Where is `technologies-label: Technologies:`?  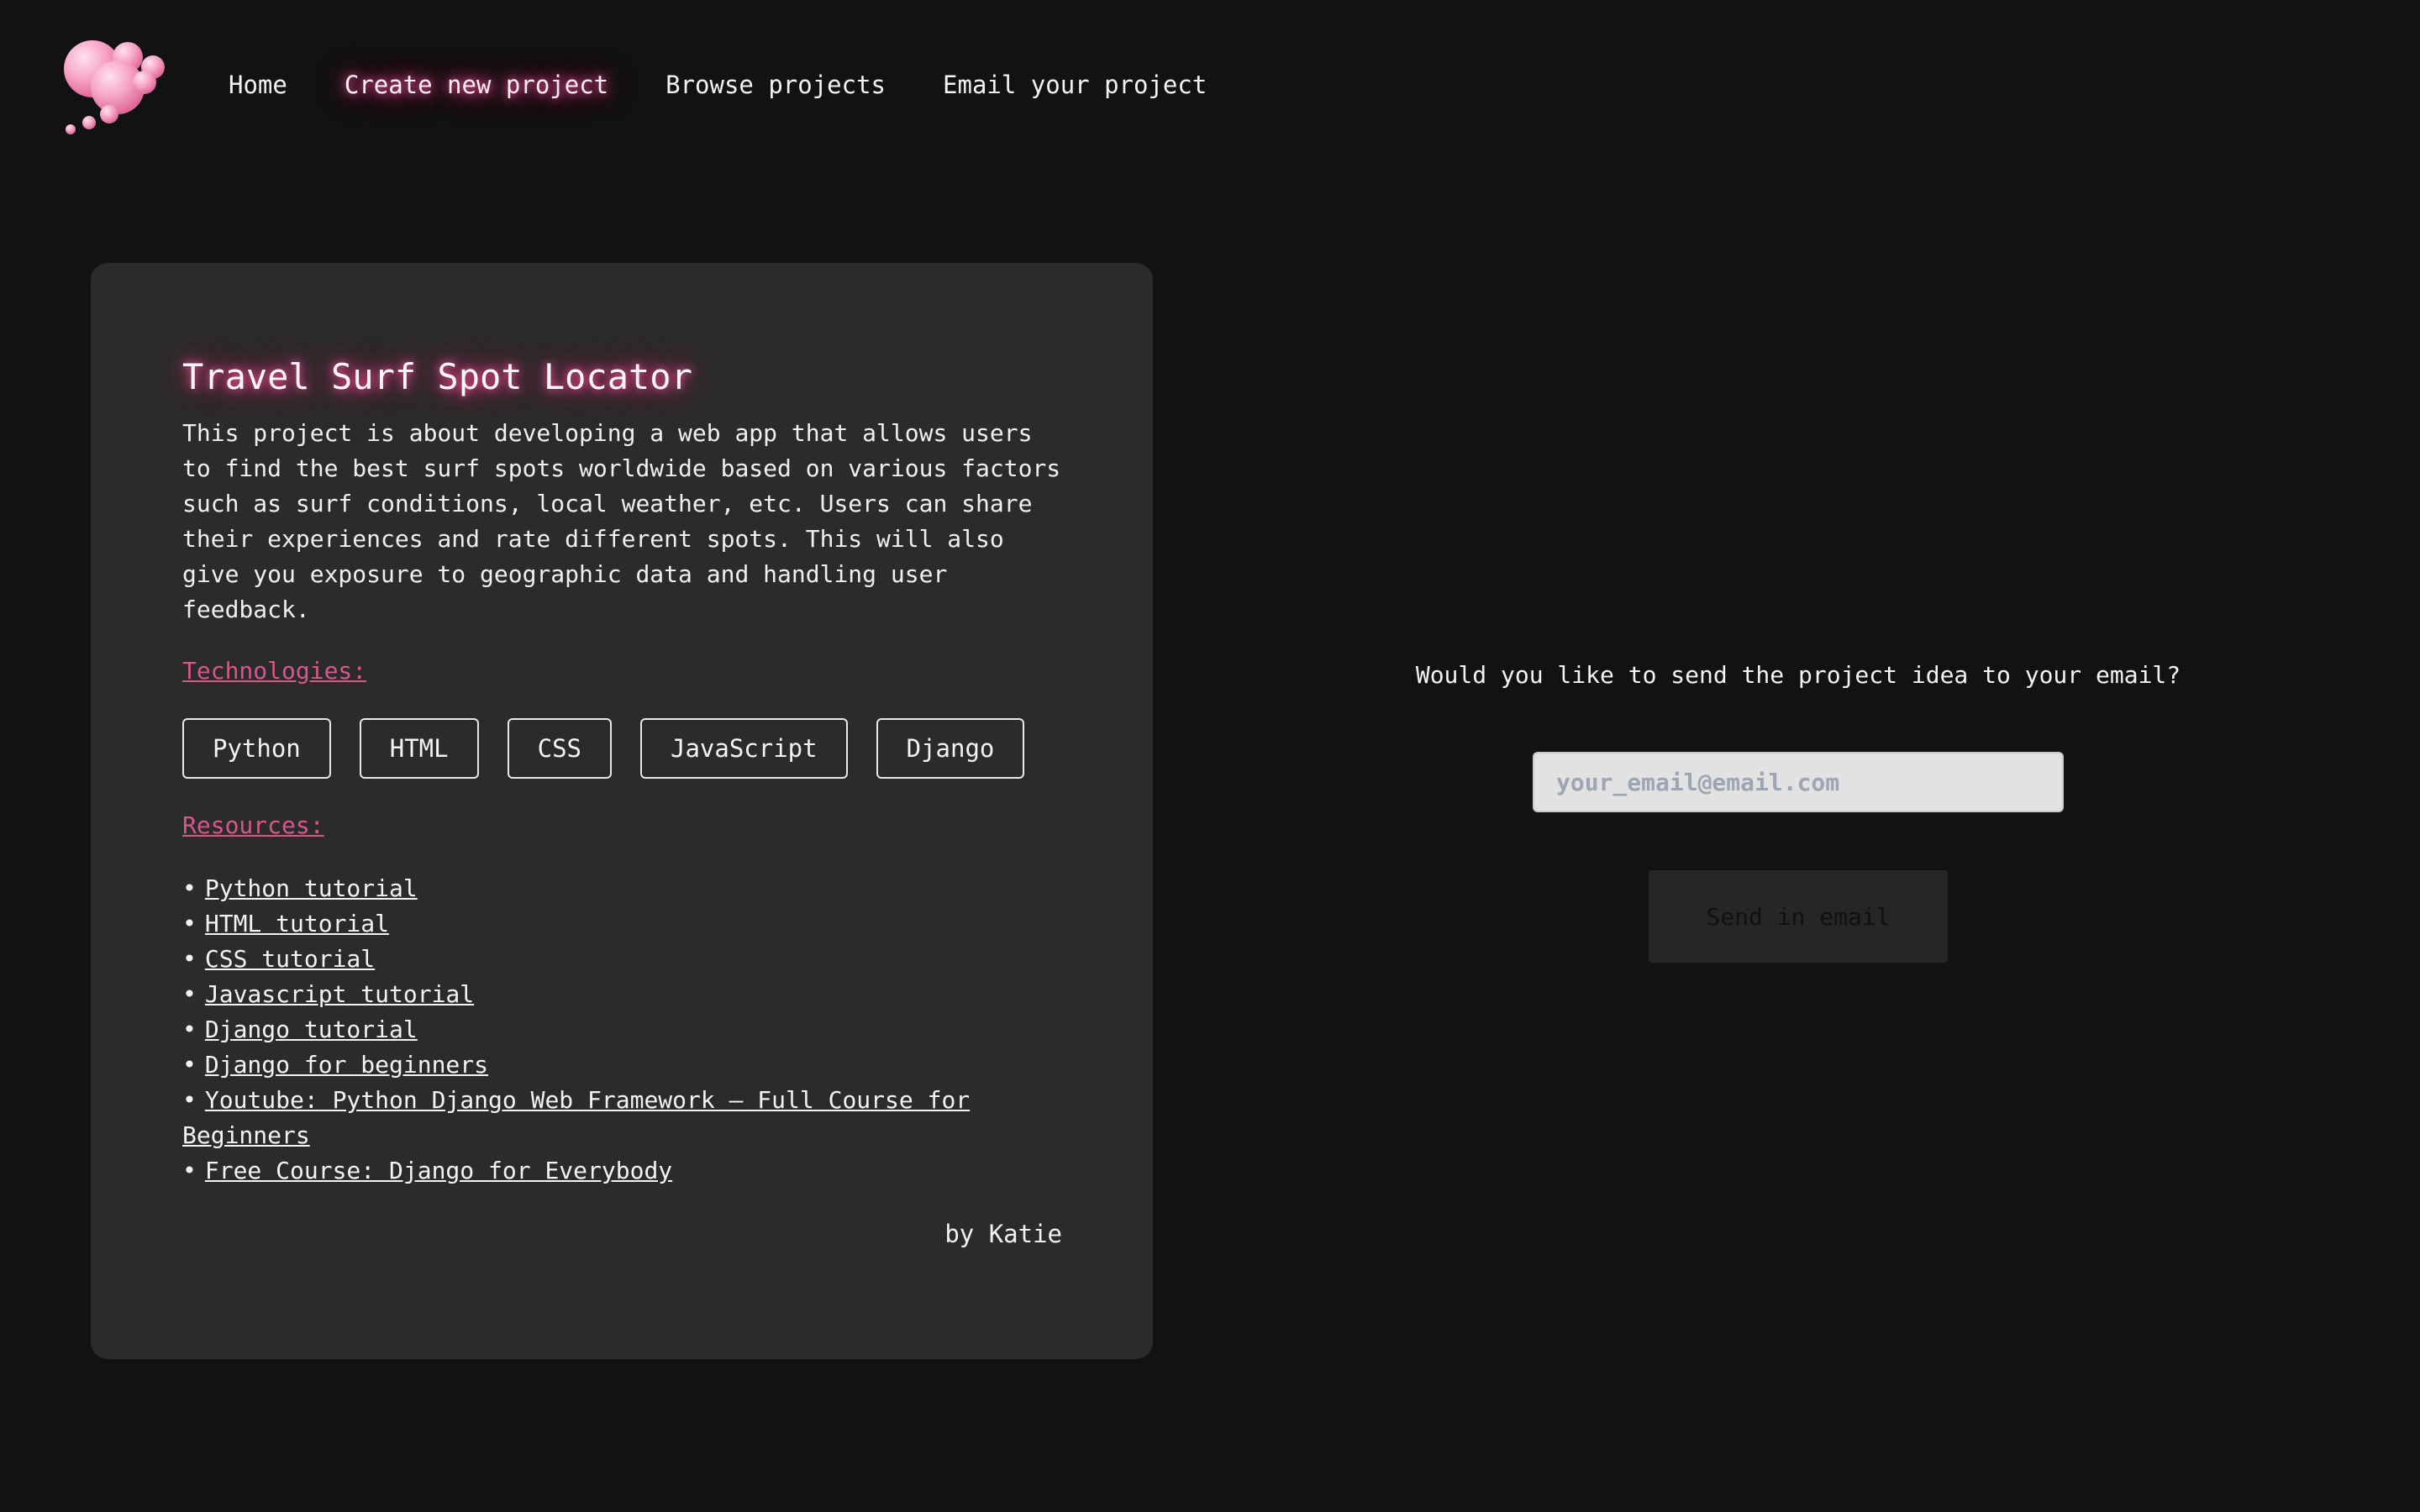
technologies-label: Technologies: is located at coordinates (274, 671).